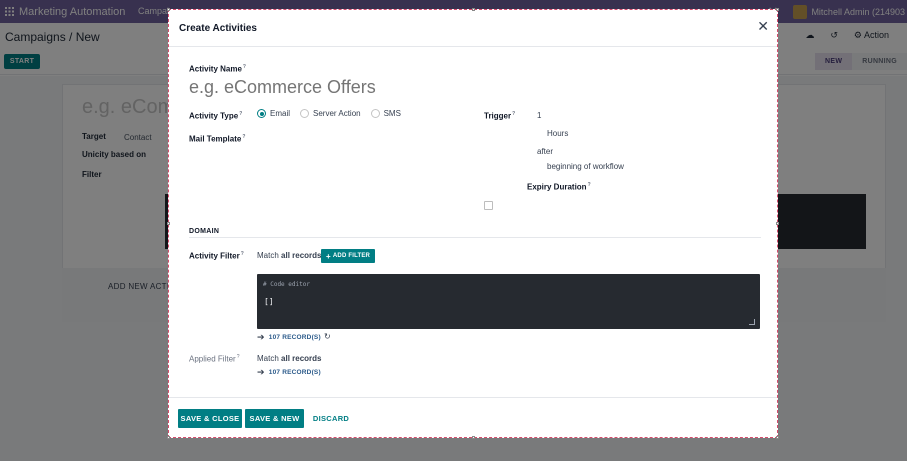  I want to click on trigger-after-text: after, so click(545, 151).